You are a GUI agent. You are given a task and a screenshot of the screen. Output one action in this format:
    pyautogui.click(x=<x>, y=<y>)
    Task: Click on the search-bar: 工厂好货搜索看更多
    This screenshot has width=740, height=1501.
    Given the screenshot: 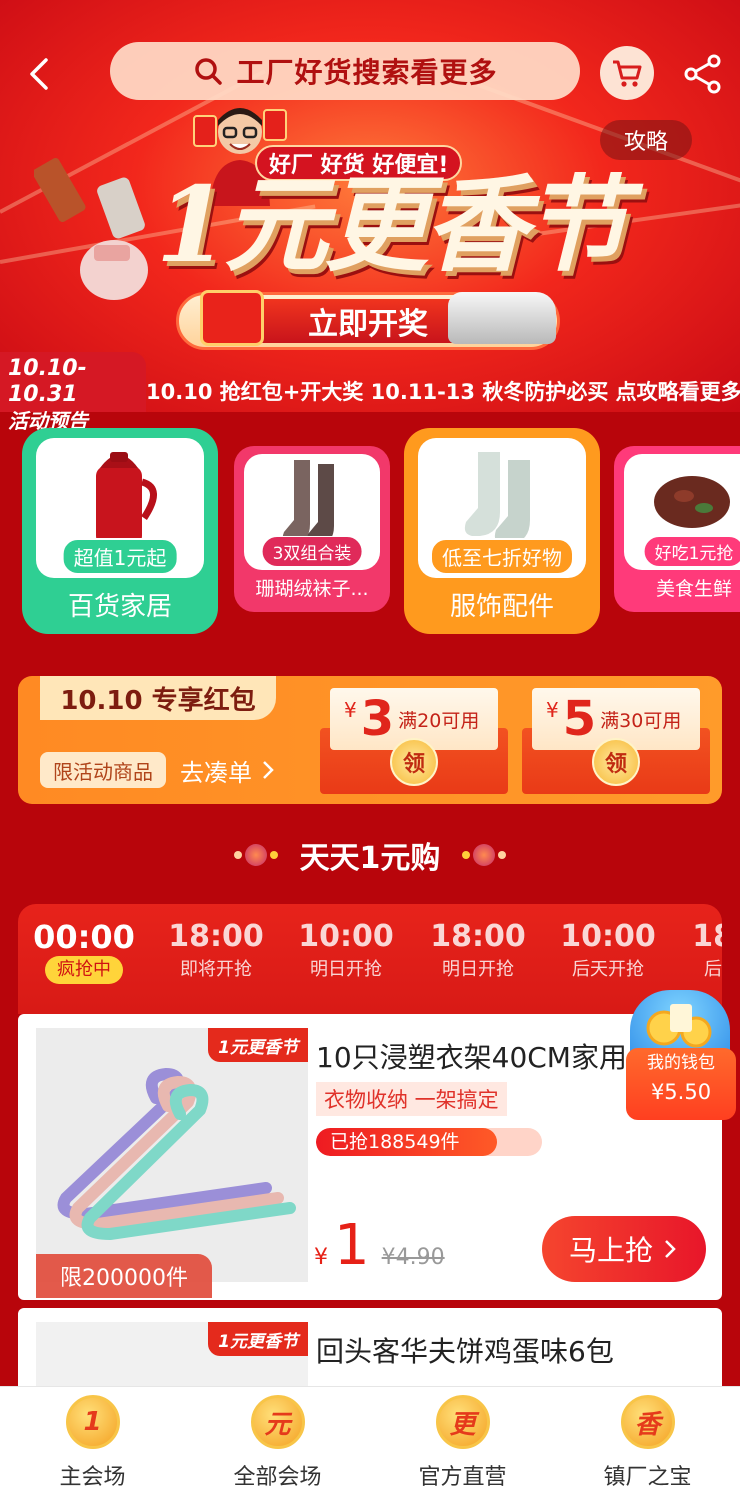 What is the action you would take?
    pyautogui.click(x=345, y=71)
    